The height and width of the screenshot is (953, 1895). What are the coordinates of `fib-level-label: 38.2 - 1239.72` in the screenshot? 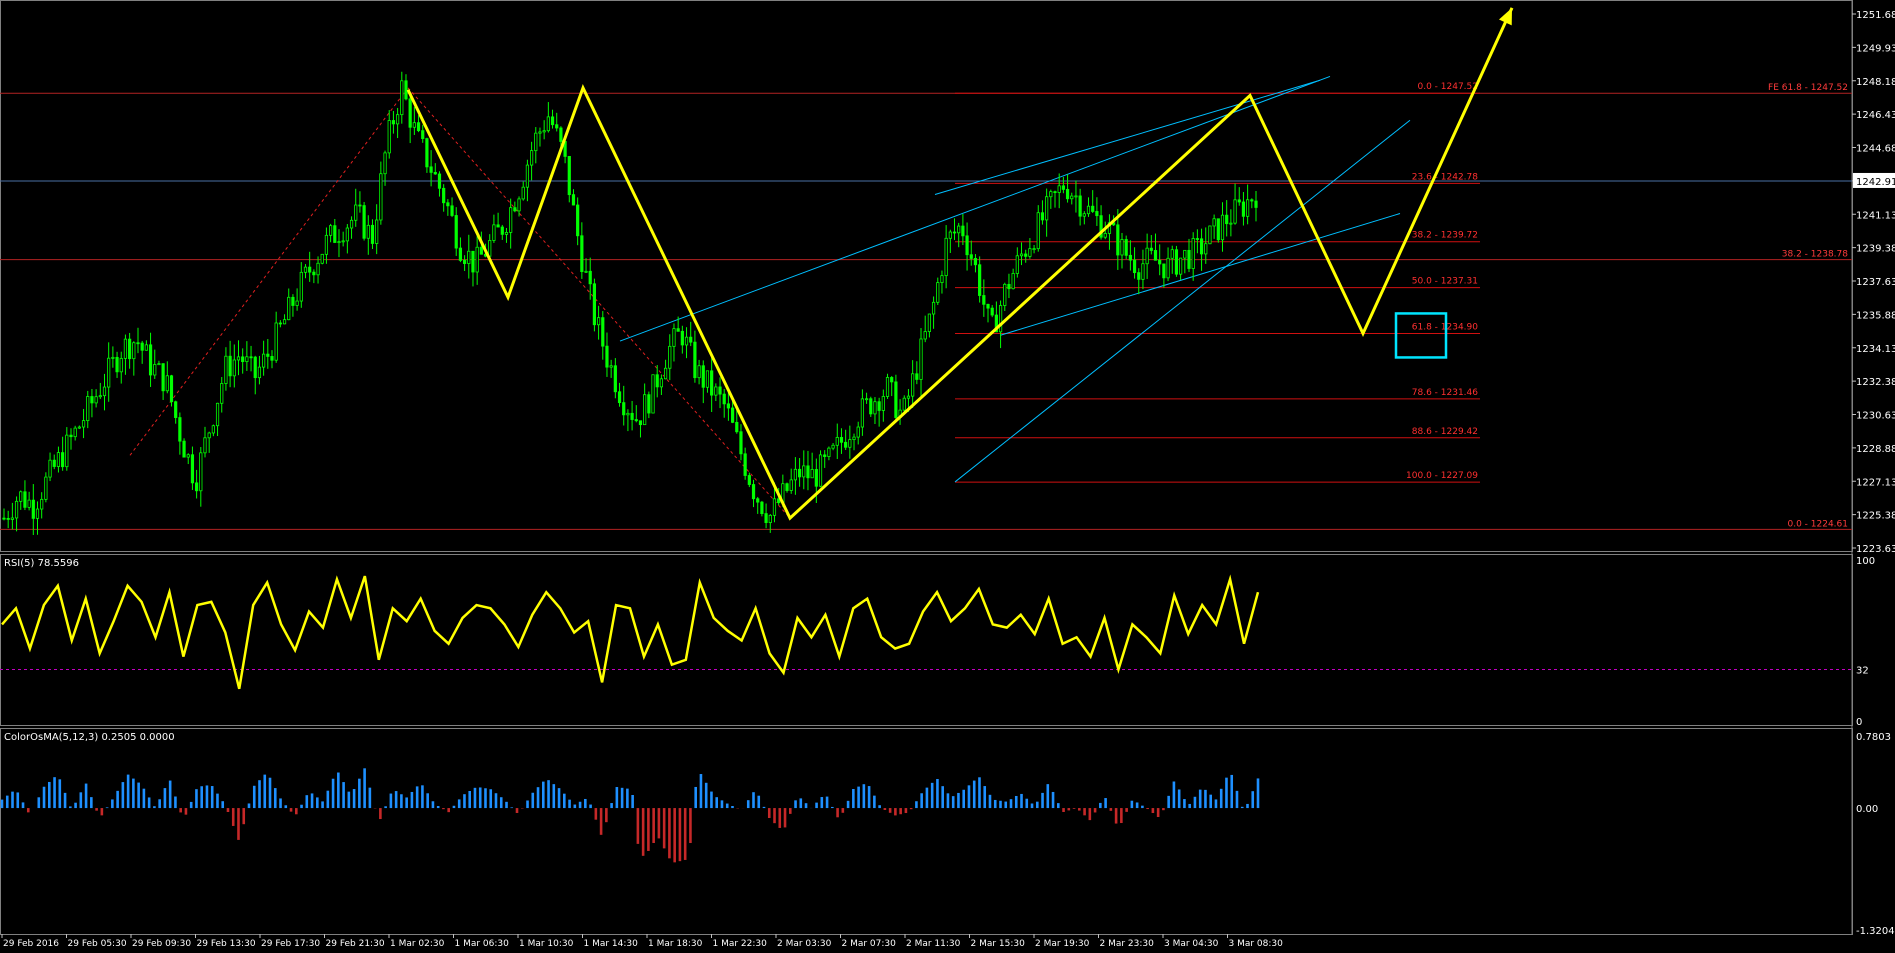 It's located at (1445, 236).